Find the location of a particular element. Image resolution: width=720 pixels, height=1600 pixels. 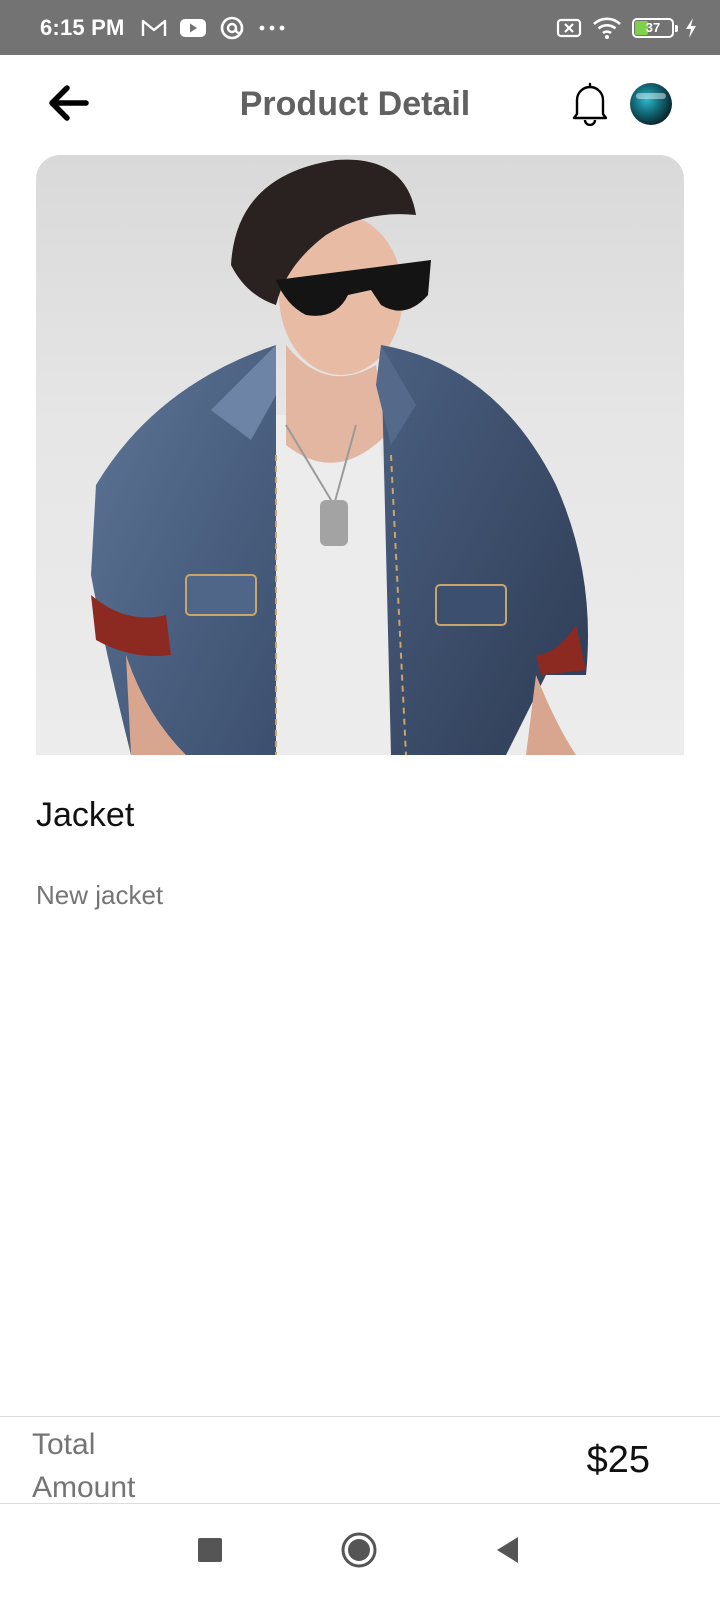

recents-button is located at coordinates (210, 1552).